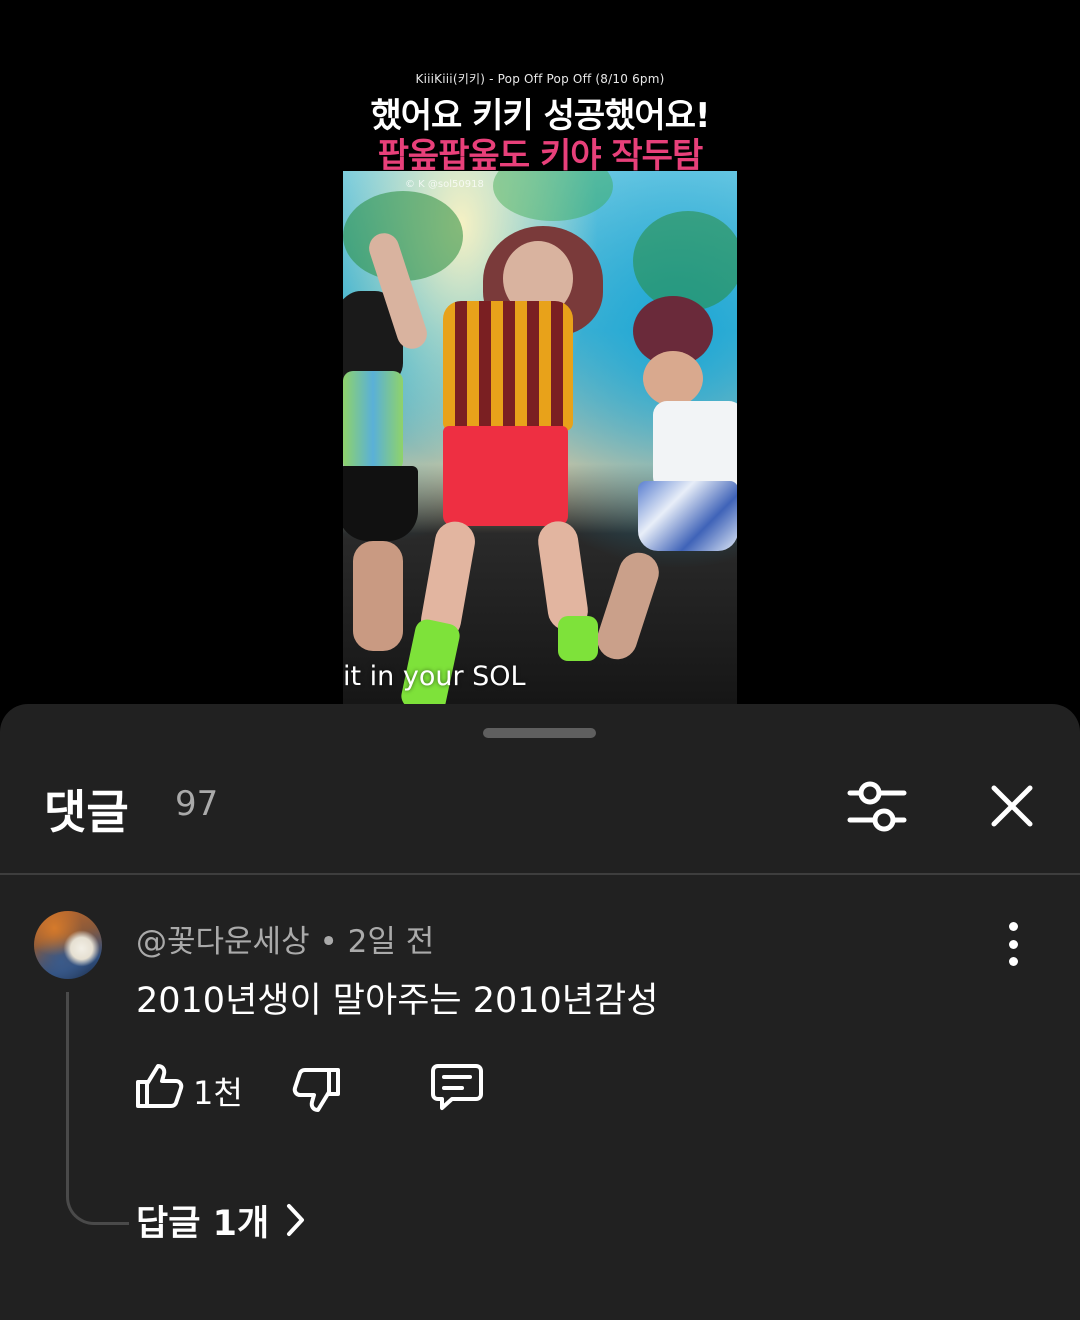  I want to click on view-replies-button: 답글 1개, so click(221, 1220).